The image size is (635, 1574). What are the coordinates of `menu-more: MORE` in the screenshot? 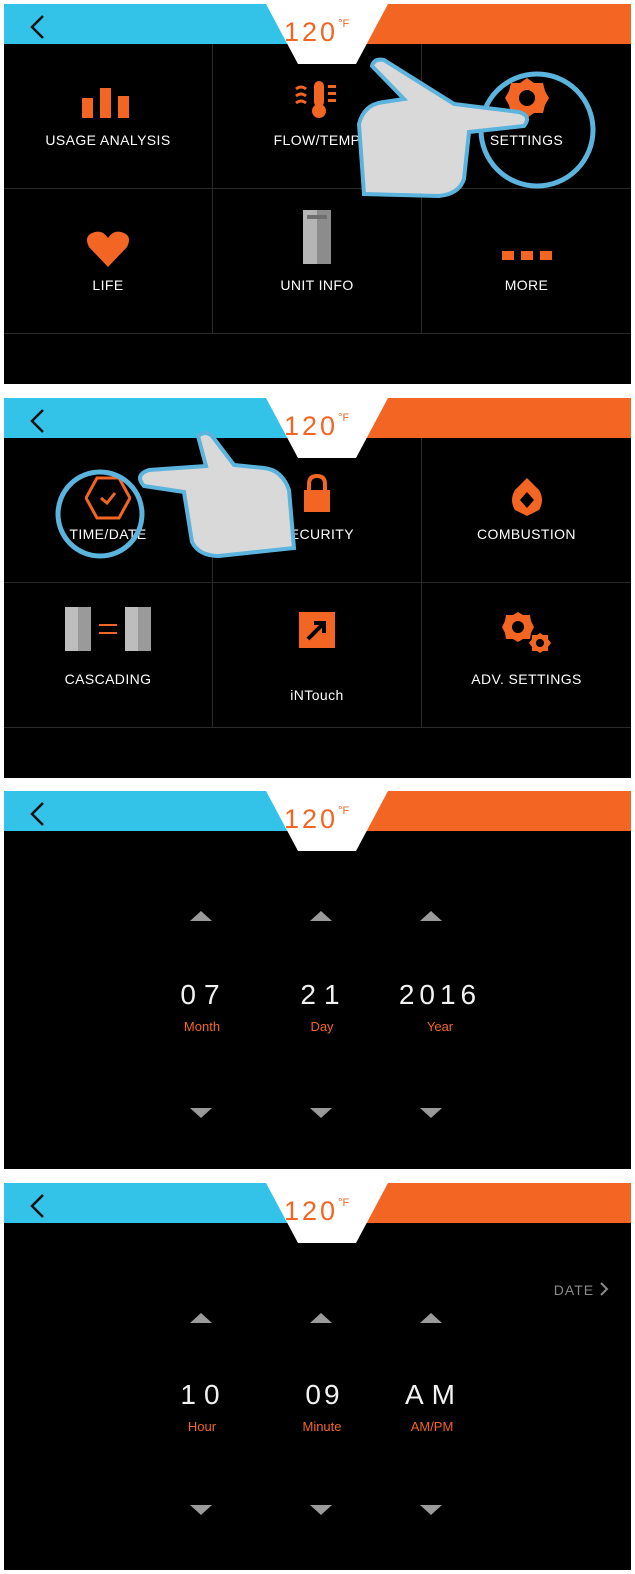 It's located at (526, 261).